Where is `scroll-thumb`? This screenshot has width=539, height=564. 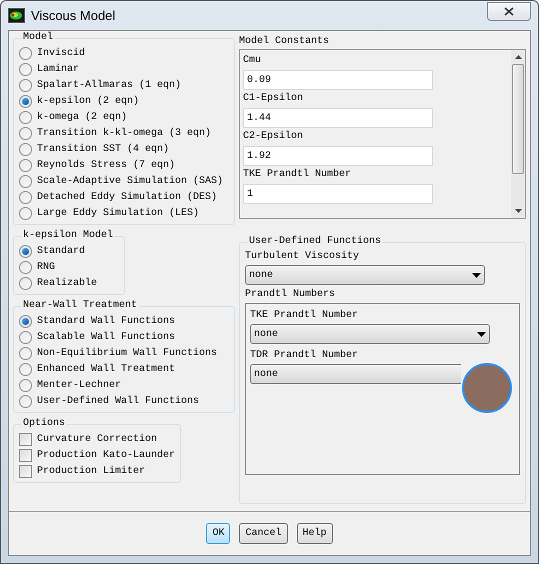
scroll-thumb is located at coordinates (518, 119).